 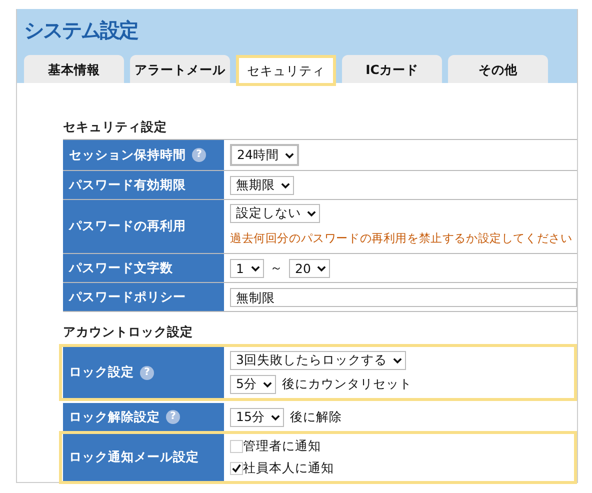 I want to click on section-heading: アカウントロック設定, so click(x=128, y=332).